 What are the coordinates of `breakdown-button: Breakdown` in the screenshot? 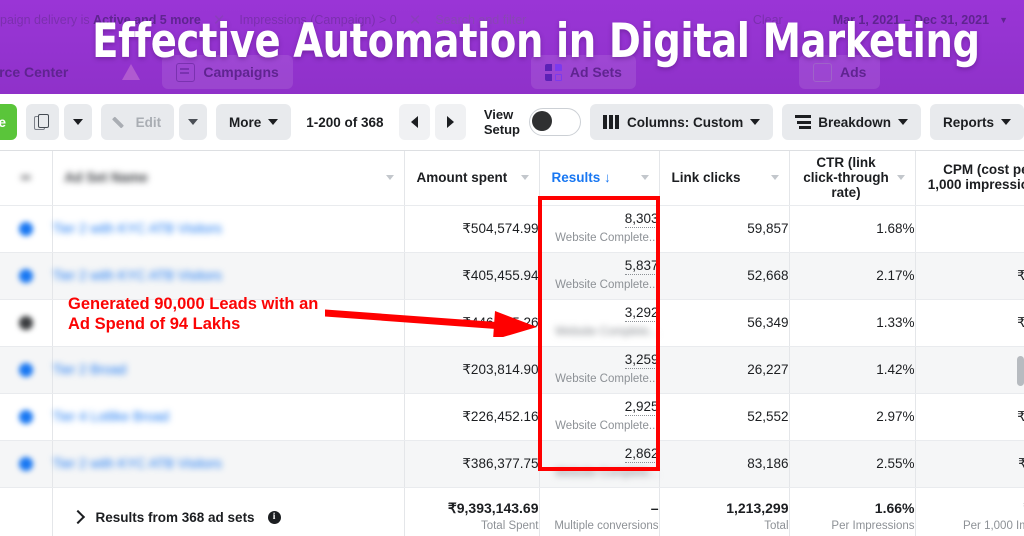 It's located at (851, 122).